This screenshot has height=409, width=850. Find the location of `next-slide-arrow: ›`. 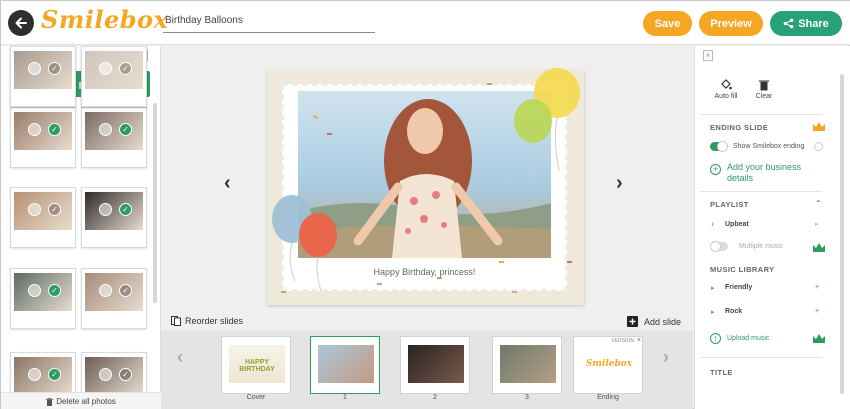

next-slide-arrow: › is located at coordinates (619, 183).